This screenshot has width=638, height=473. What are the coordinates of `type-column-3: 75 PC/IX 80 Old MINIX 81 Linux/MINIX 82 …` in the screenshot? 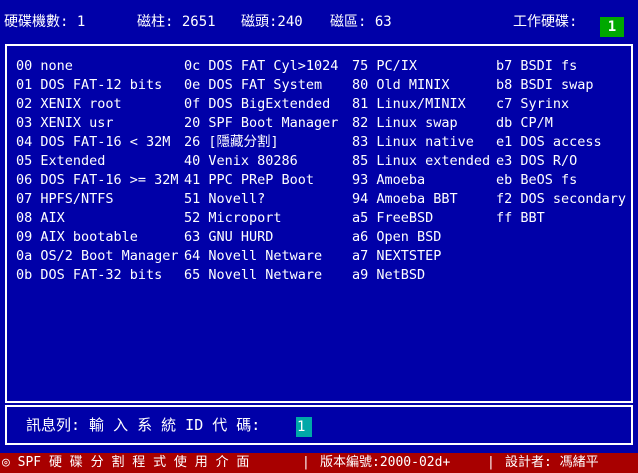 It's located at (421, 171).